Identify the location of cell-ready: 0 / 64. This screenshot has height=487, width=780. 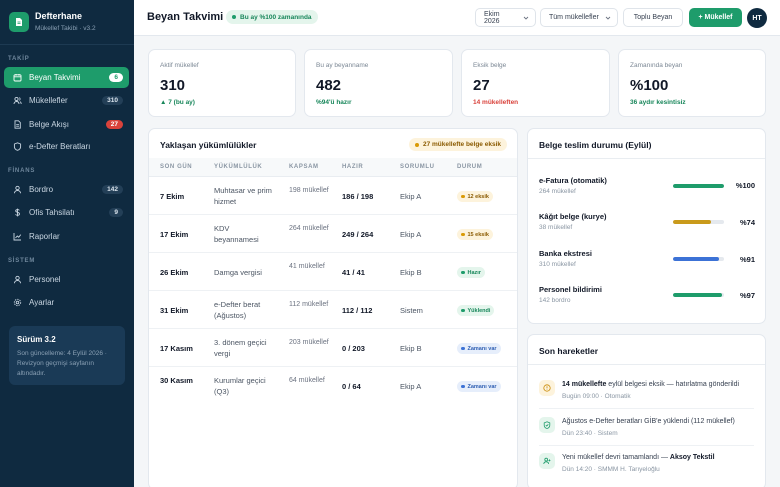
(351, 386).